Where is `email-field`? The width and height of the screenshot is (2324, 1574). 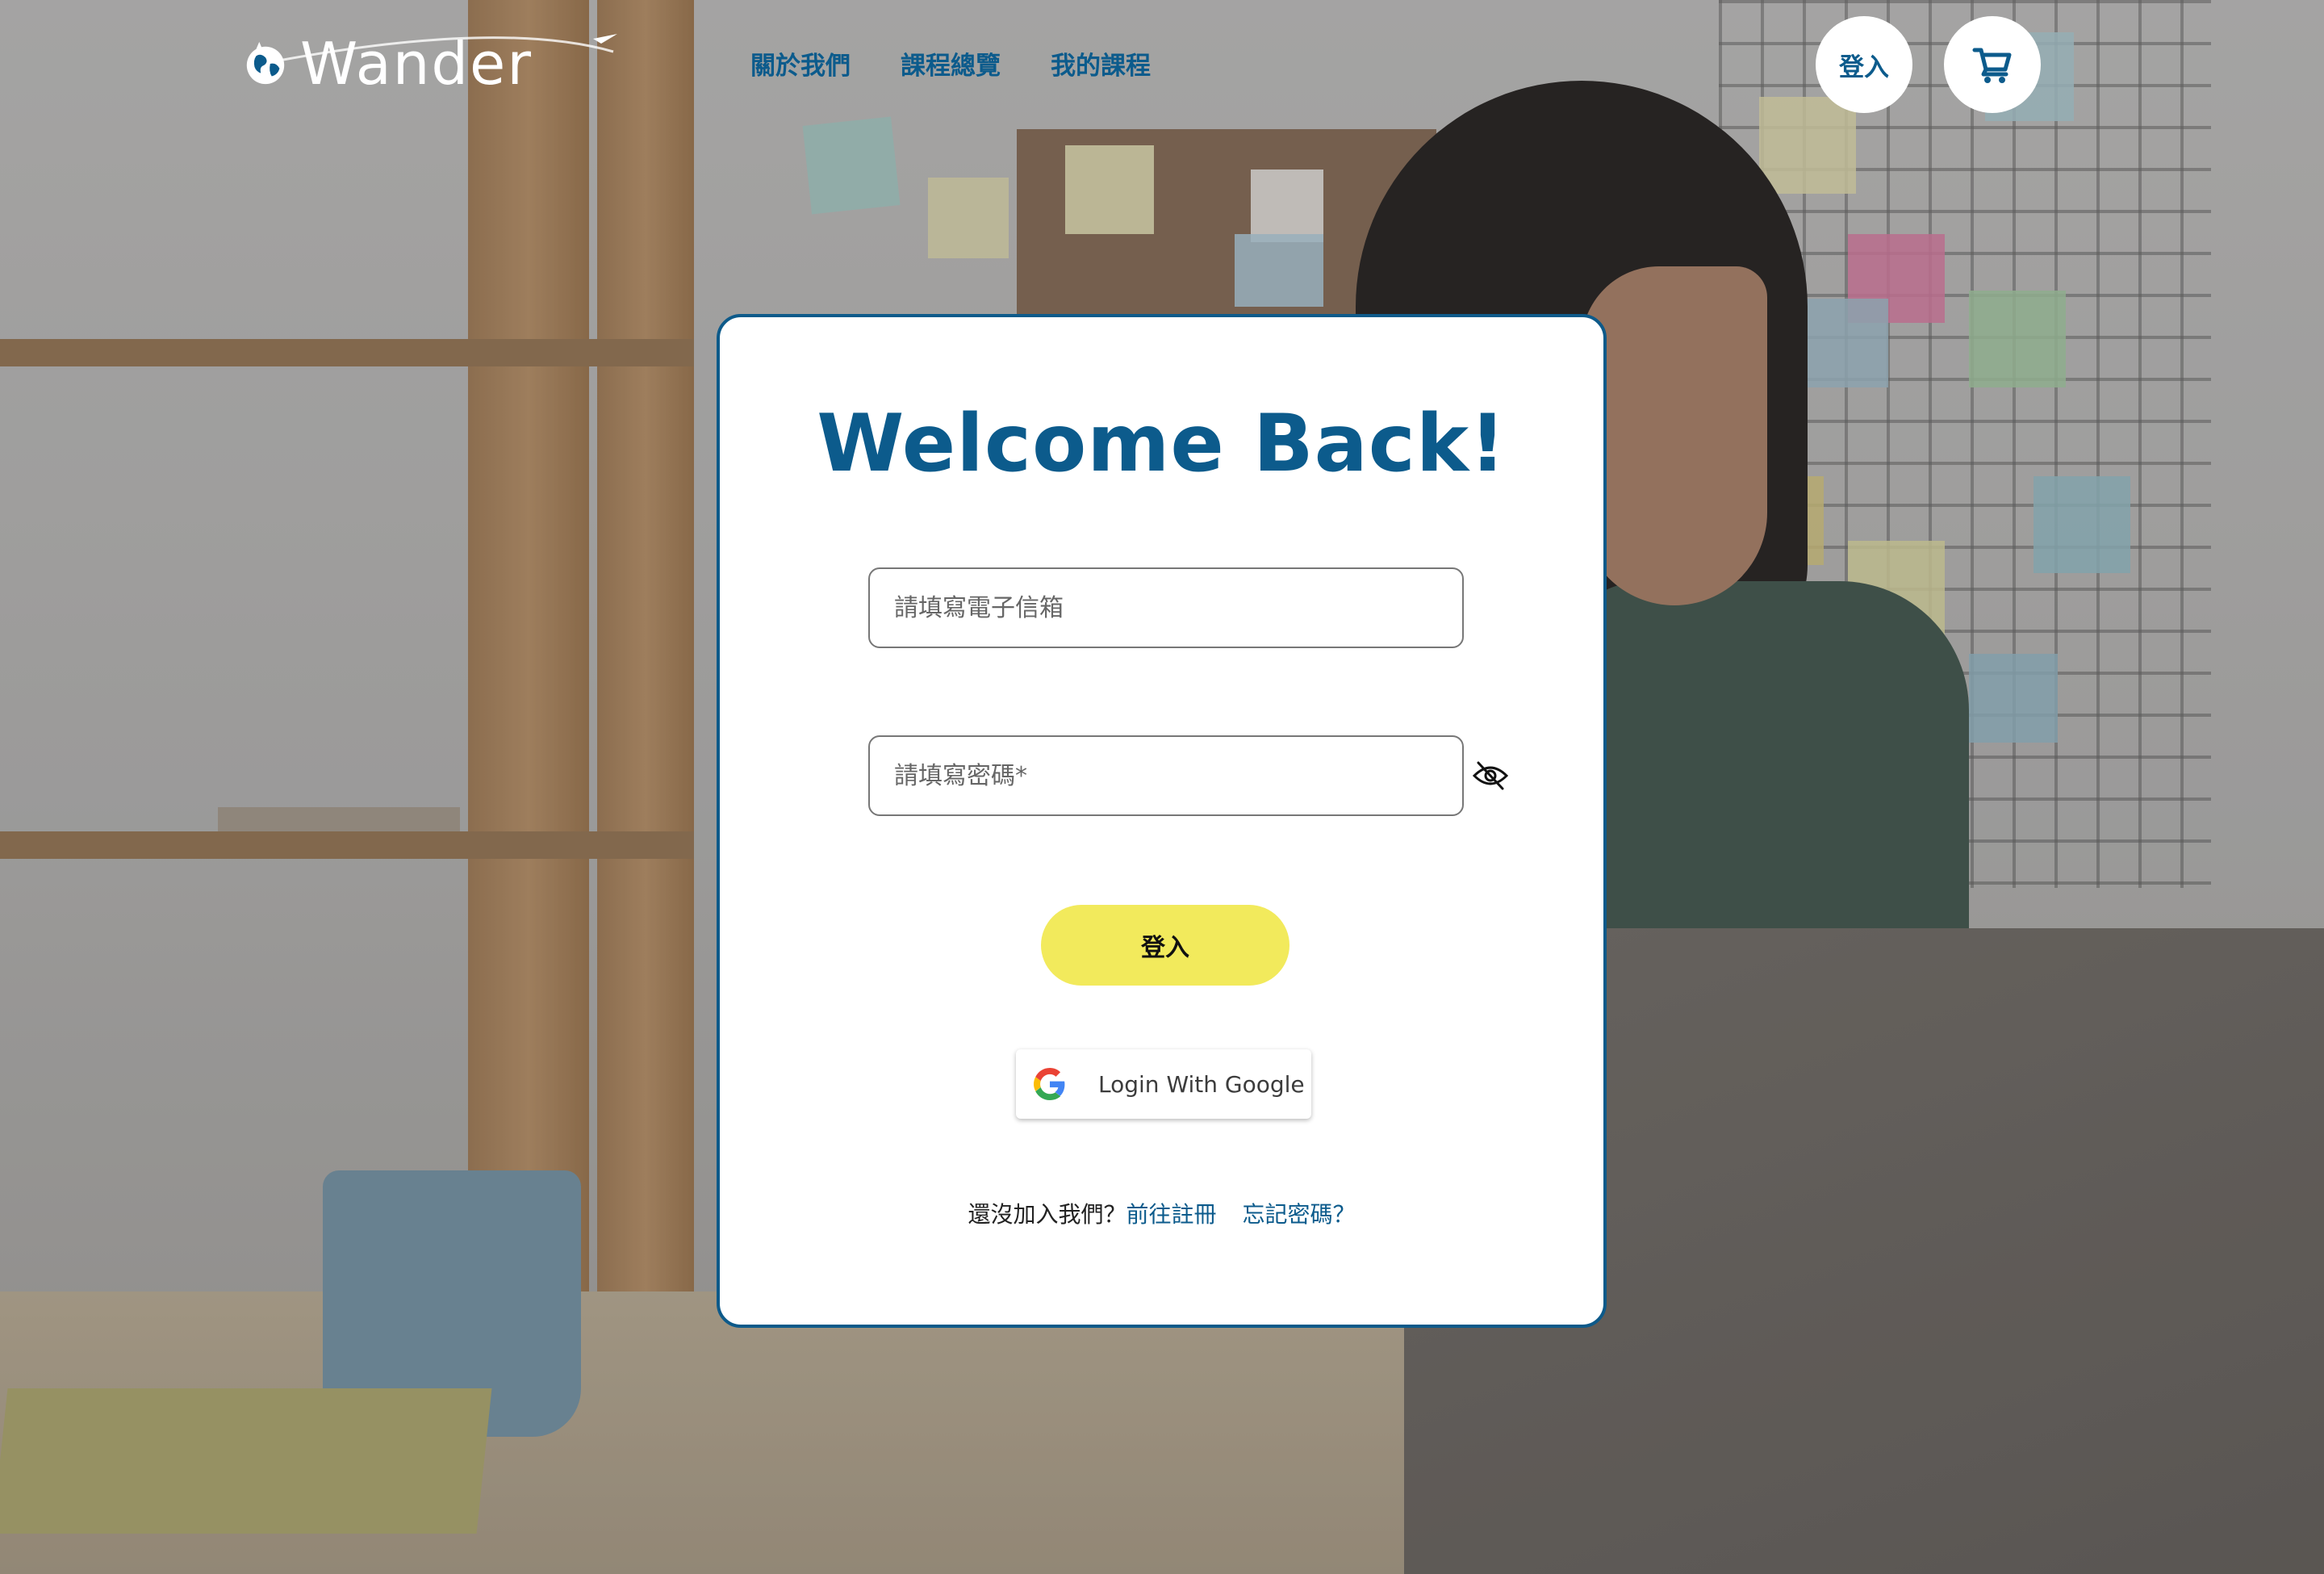 email-field is located at coordinates (1166, 607).